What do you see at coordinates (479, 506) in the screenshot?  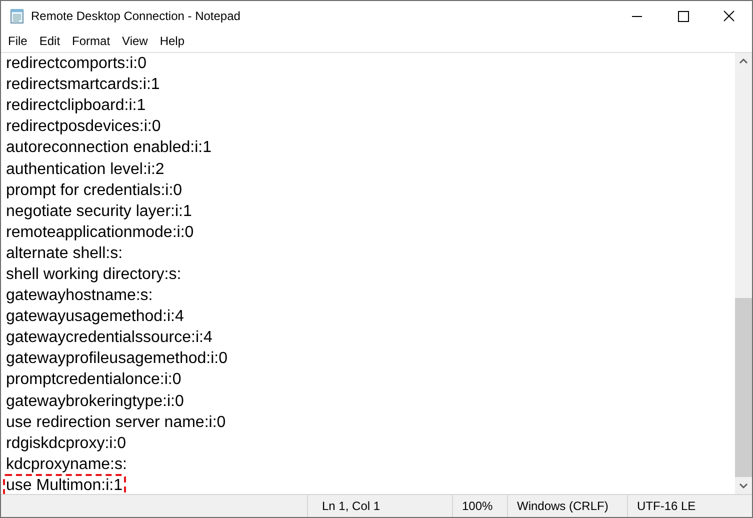 I see `status-text: 100%` at bounding box center [479, 506].